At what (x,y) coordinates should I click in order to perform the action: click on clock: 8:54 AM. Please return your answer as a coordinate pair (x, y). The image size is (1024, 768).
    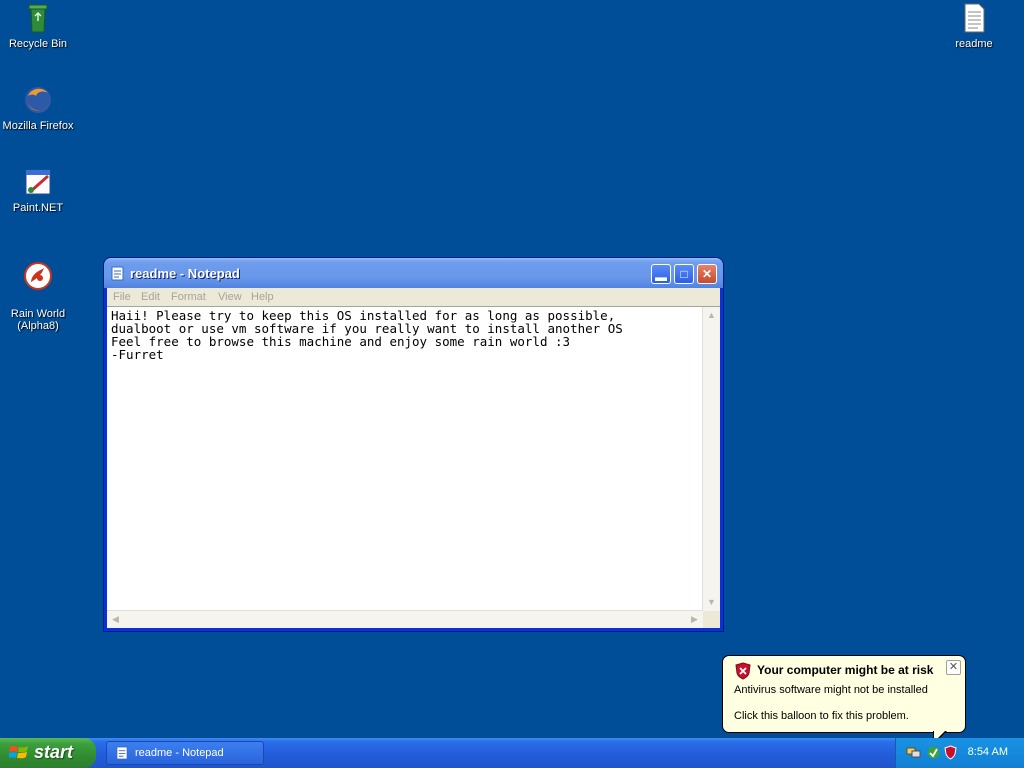
    Looking at the image, I should click on (988, 752).